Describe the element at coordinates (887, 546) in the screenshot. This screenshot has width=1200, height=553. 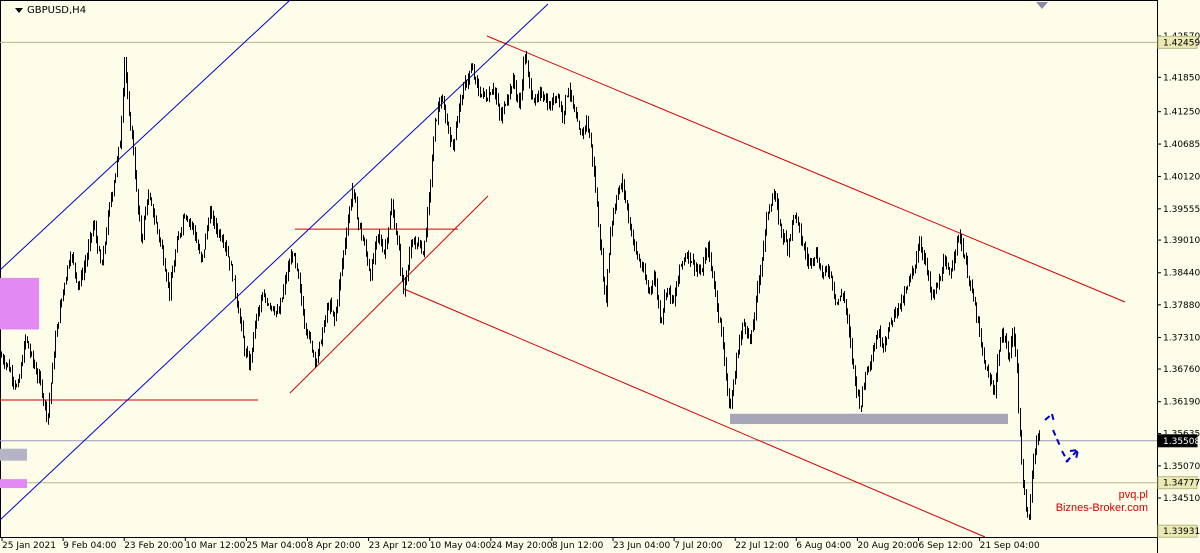
I see `x-tick-label: 20 Aug 20:00` at that location.